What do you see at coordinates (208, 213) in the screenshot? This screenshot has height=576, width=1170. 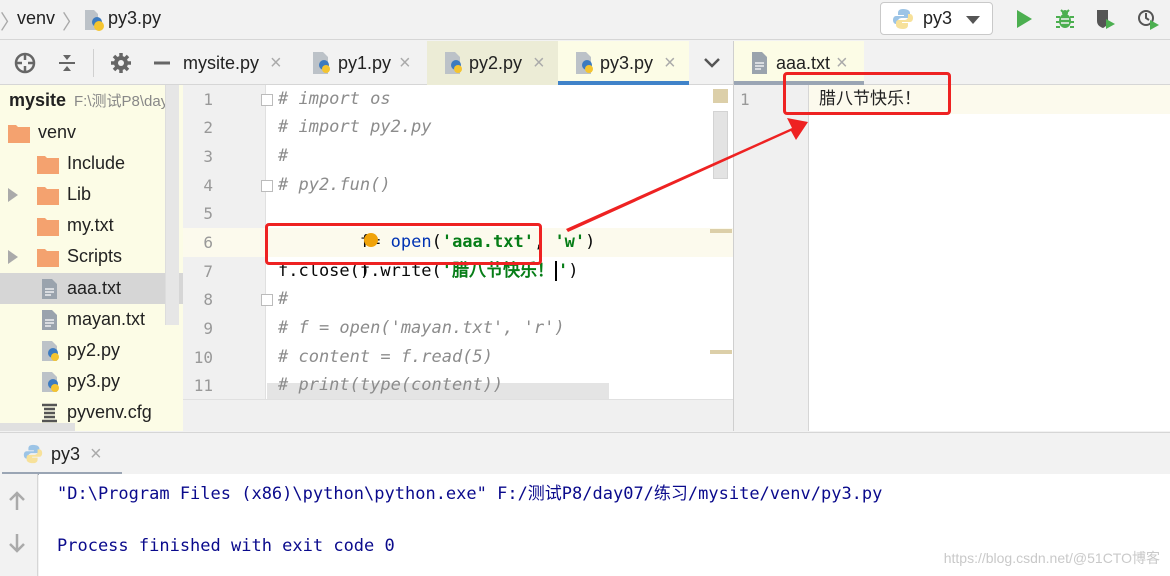 I see `line-number: 5` at bounding box center [208, 213].